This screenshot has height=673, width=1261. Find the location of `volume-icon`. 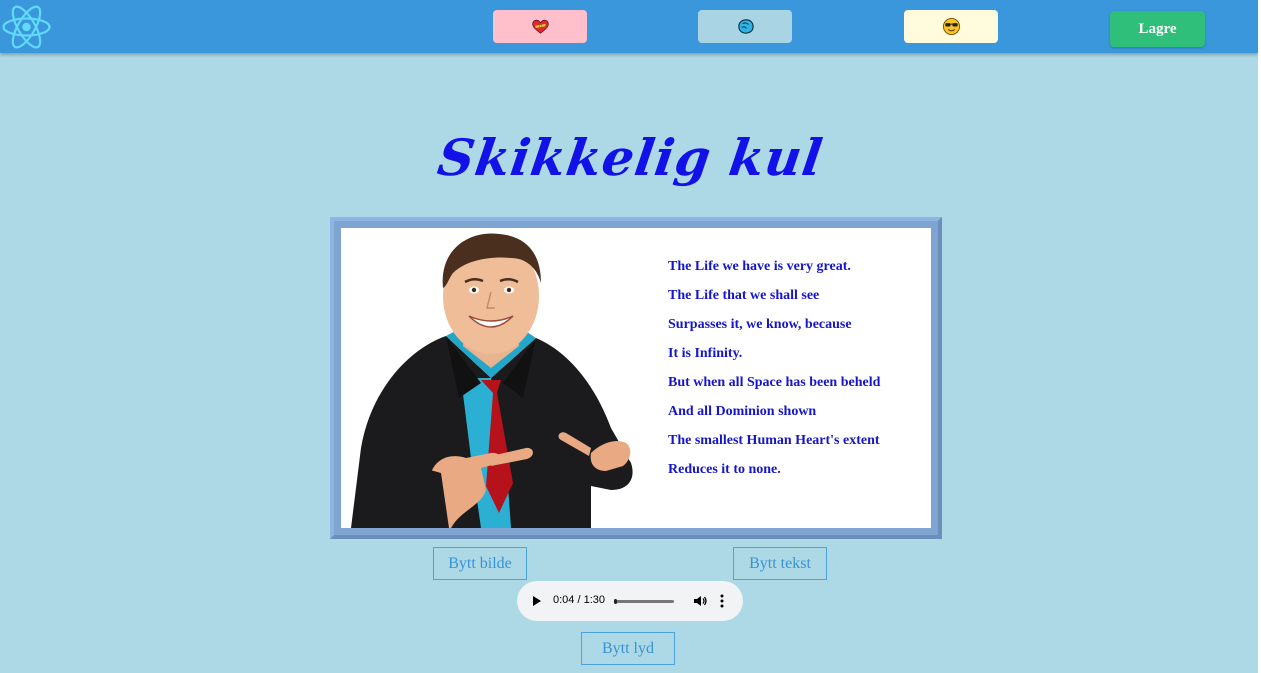

volume-icon is located at coordinates (700, 601).